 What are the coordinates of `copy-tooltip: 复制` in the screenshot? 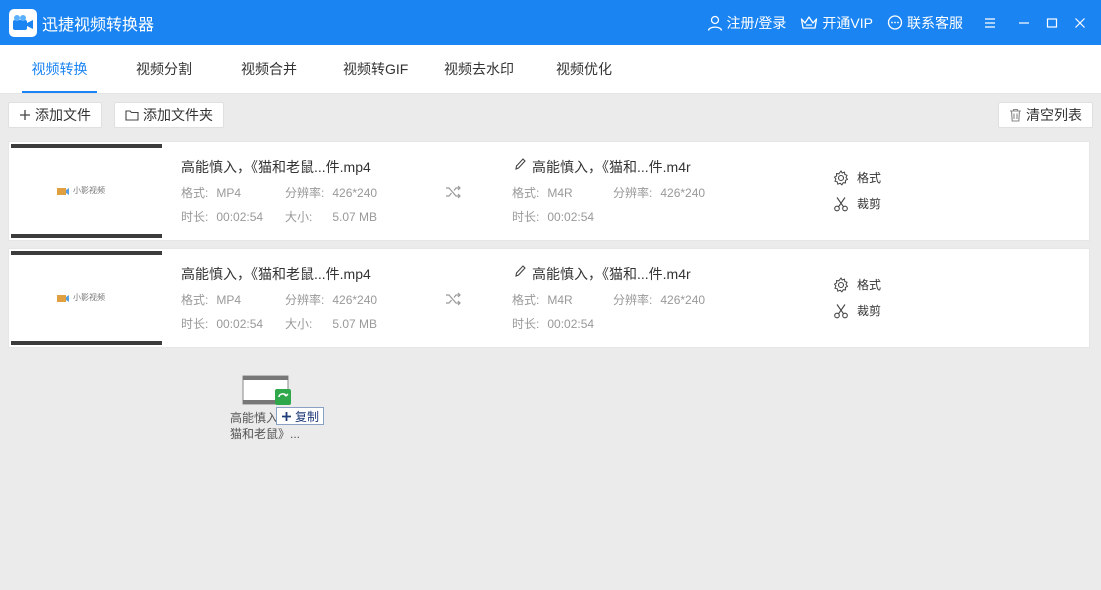 It's located at (300, 416).